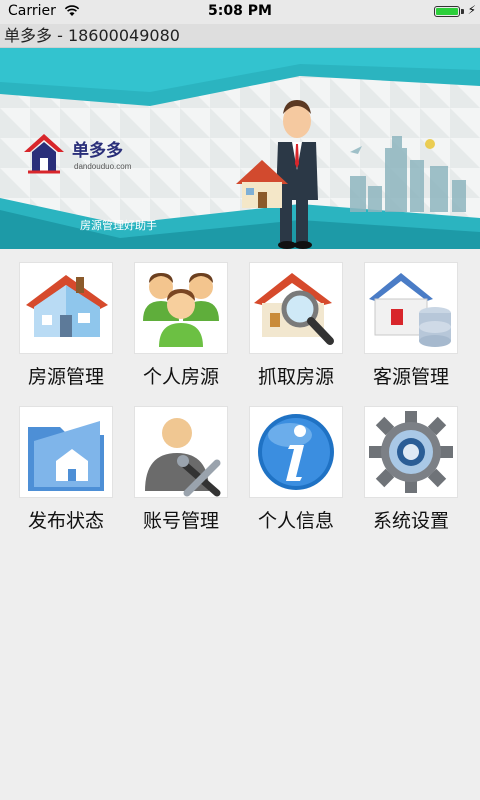  I want to click on clock: 5:08 PM, so click(240, 11).